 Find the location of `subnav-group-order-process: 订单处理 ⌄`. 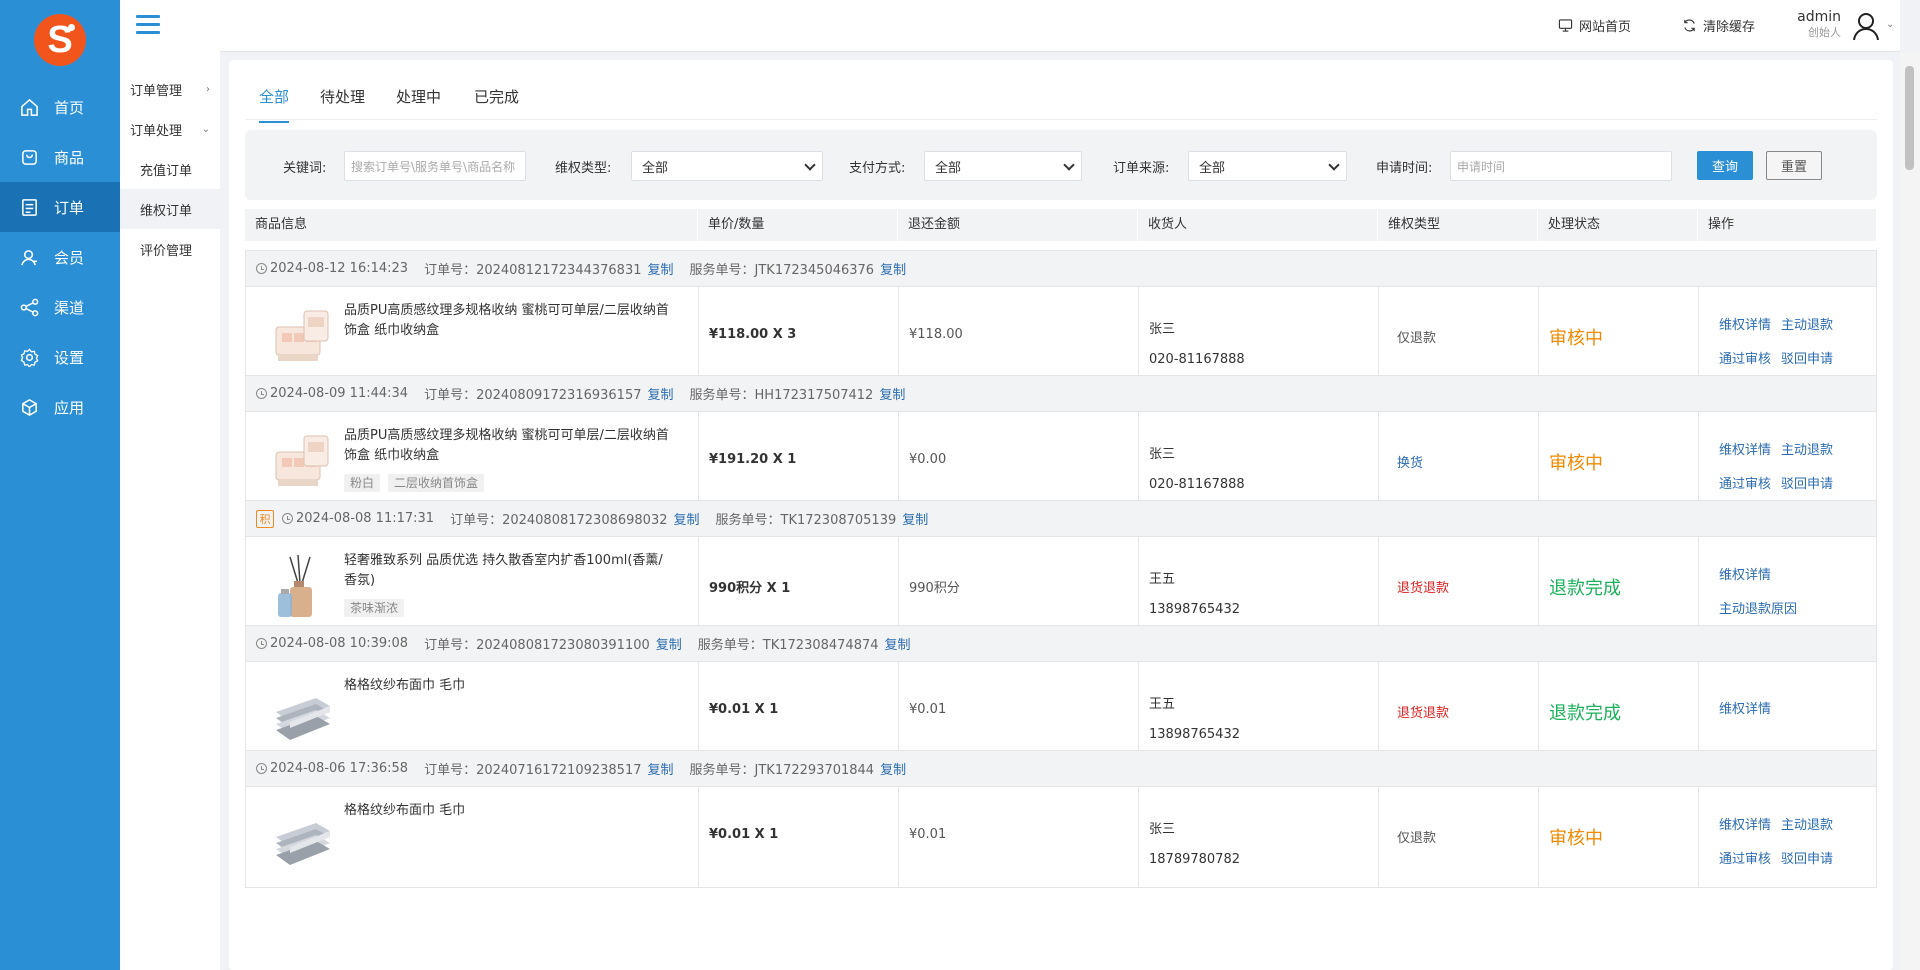

subnav-group-order-process: 订单处理 ⌄ is located at coordinates (170, 129).